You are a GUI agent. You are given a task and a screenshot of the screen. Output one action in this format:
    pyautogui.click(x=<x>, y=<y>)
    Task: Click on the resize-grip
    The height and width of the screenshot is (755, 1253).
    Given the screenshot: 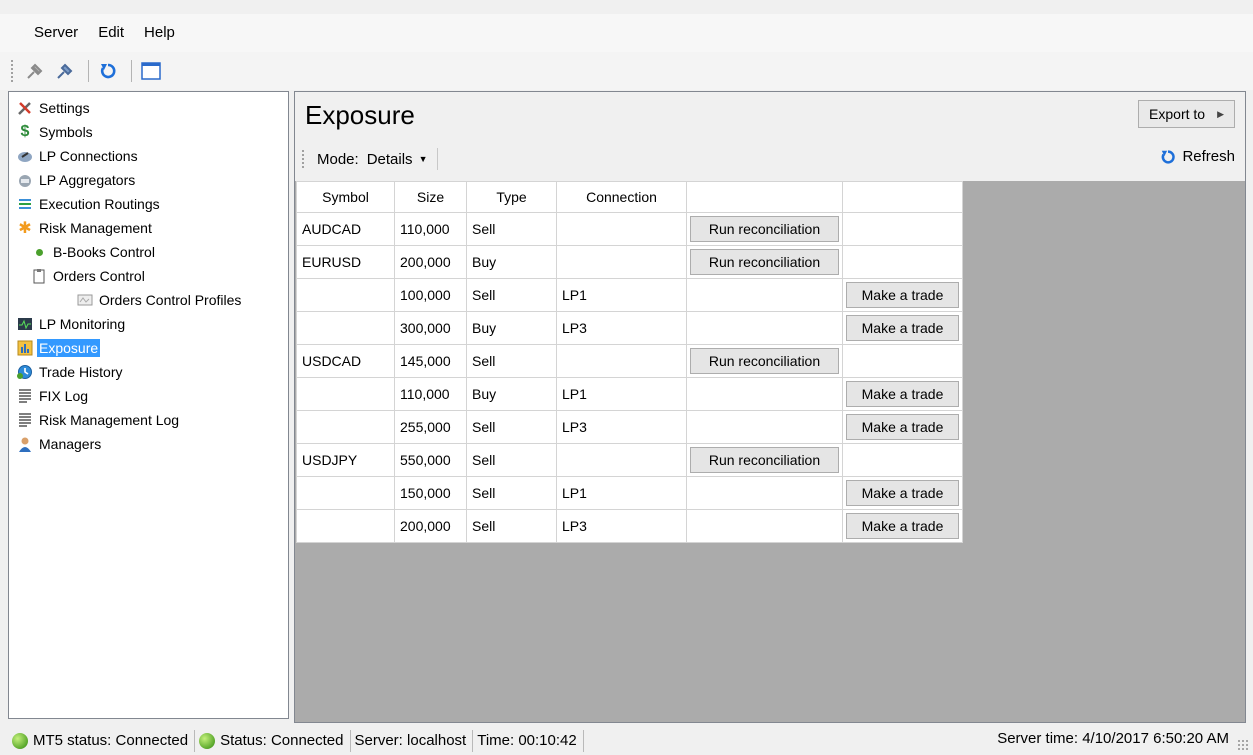 What is the action you would take?
    pyautogui.click(x=1243, y=745)
    